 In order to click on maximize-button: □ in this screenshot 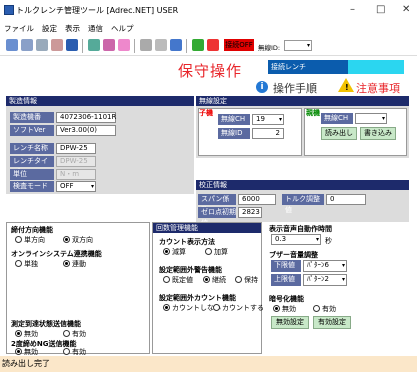, I will do `click(380, 9)`.